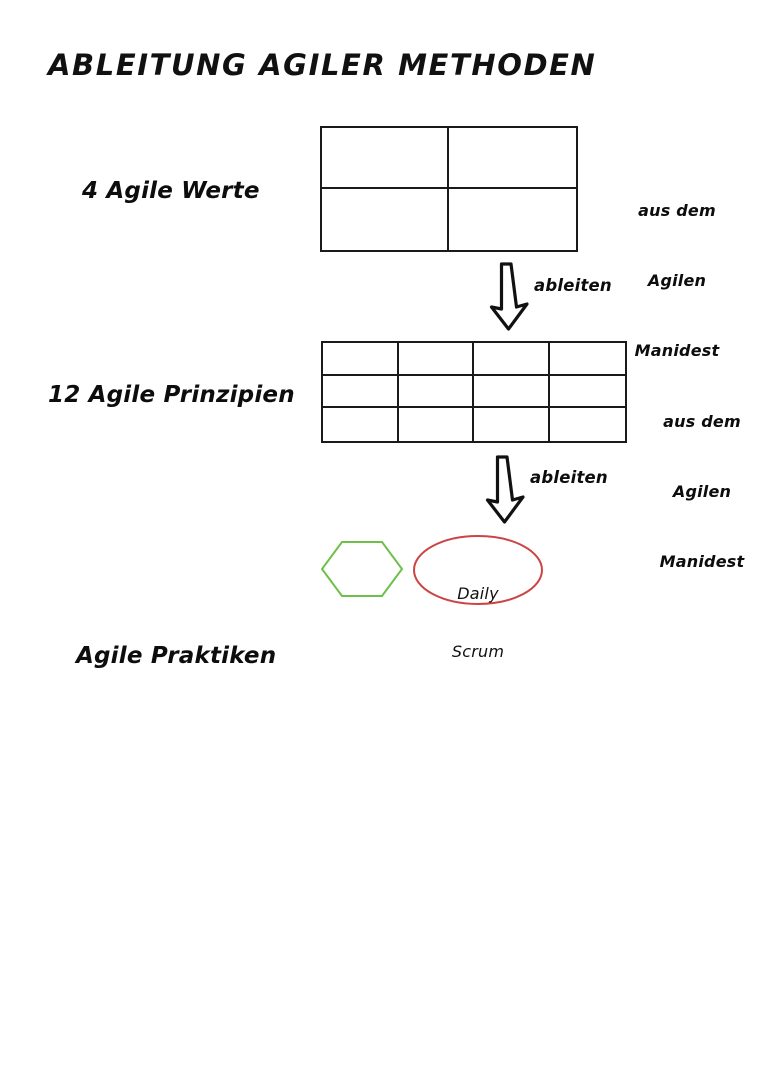 This screenshot has width=768, height=1086. I want to click on practice-shape-hexagon, so click(362, 569).